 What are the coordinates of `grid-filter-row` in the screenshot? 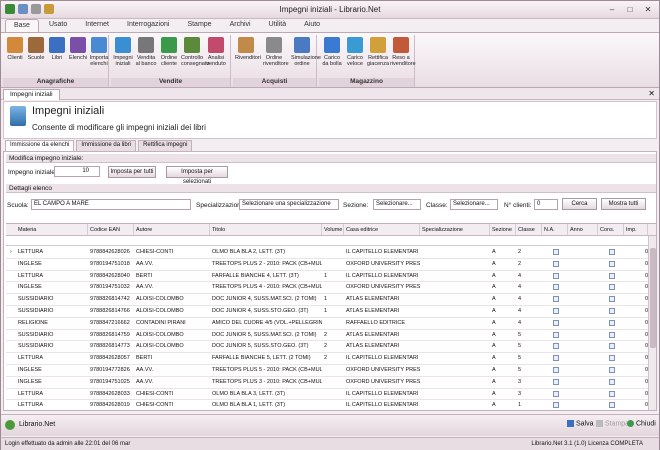 It's located at (331, 241).